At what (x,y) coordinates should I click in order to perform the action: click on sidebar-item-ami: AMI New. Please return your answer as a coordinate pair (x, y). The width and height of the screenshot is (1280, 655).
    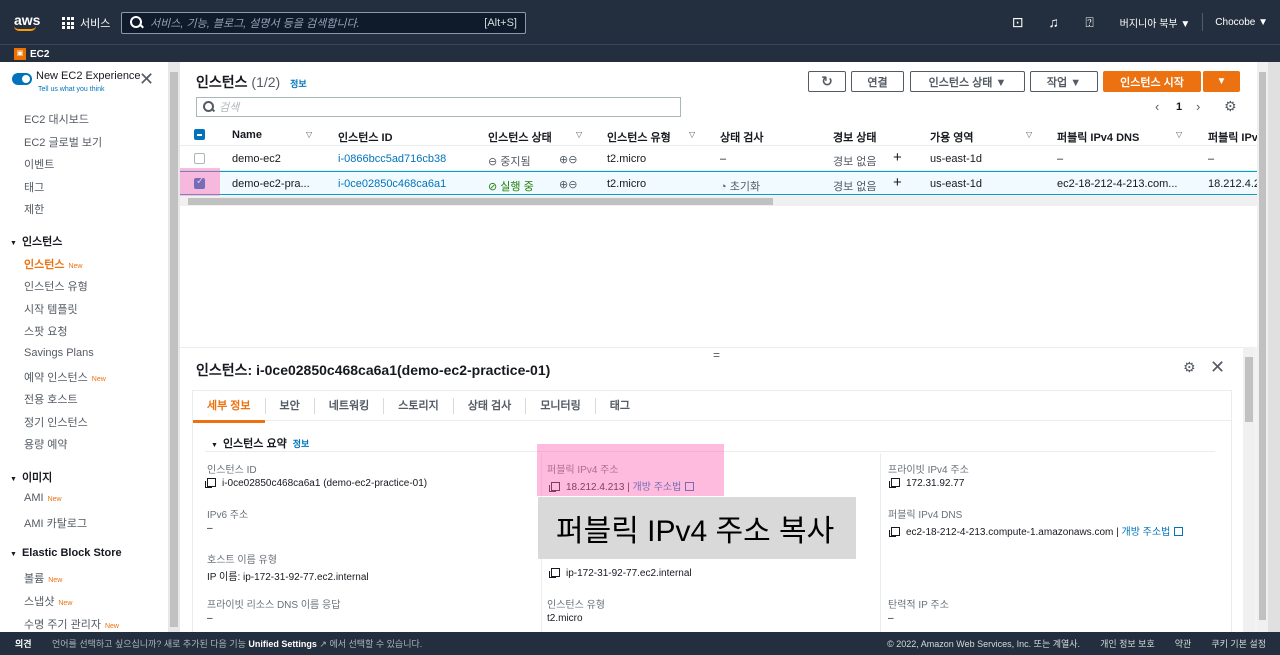
    Looking at the image, I should click on (43, 498).